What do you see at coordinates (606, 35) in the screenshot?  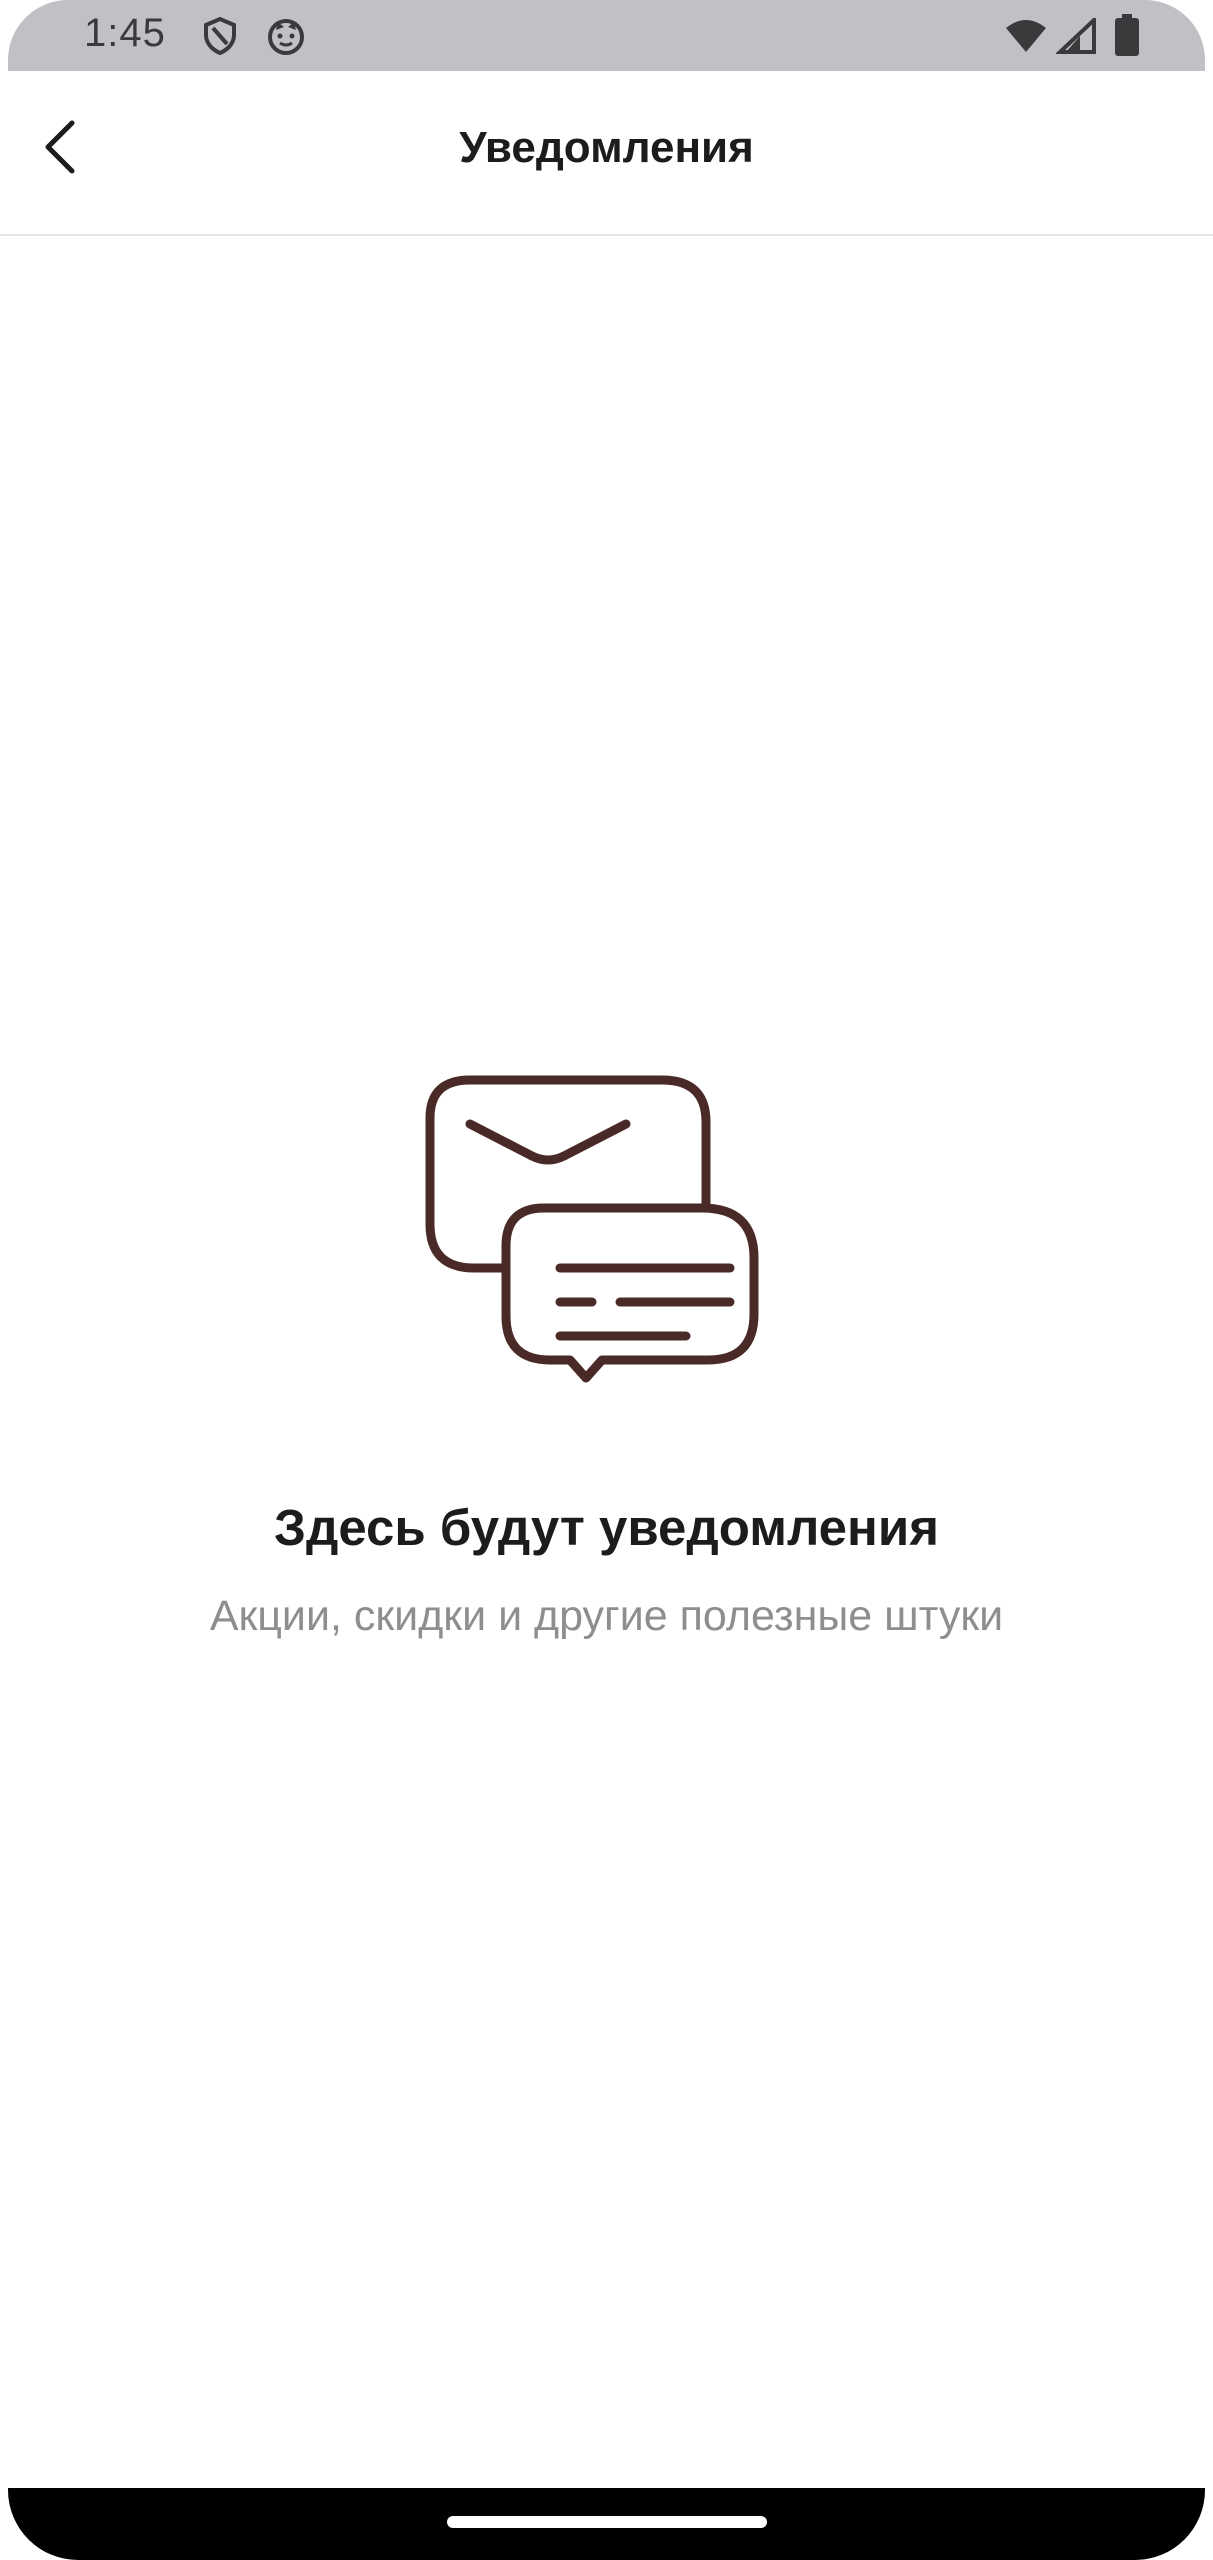 I see `status-bar: 1:45` at bounding box center [606, 35].